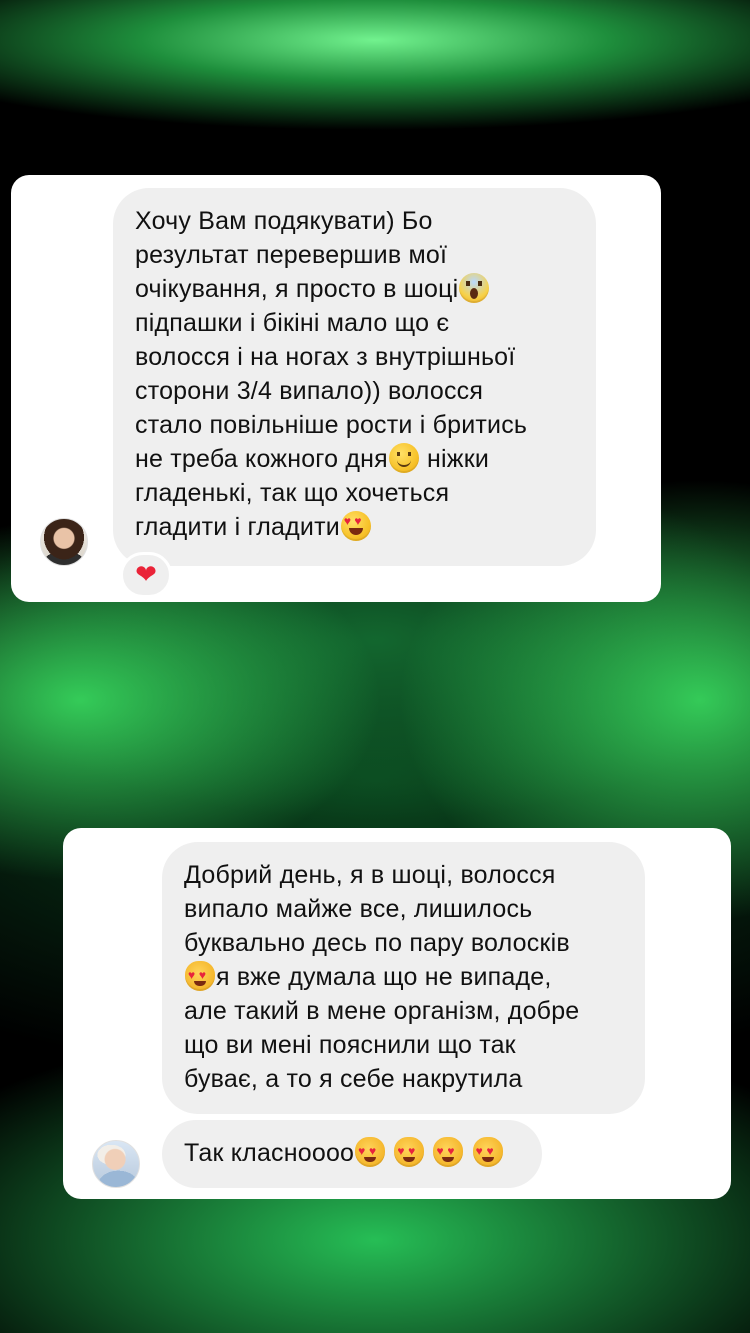 Image resolution: width=750 pixels, height=1333 pixels. Describe the element at coordinates (292, 493) in the screenshot. I see `message-line: гладенькі, так що хочеться` at that location.